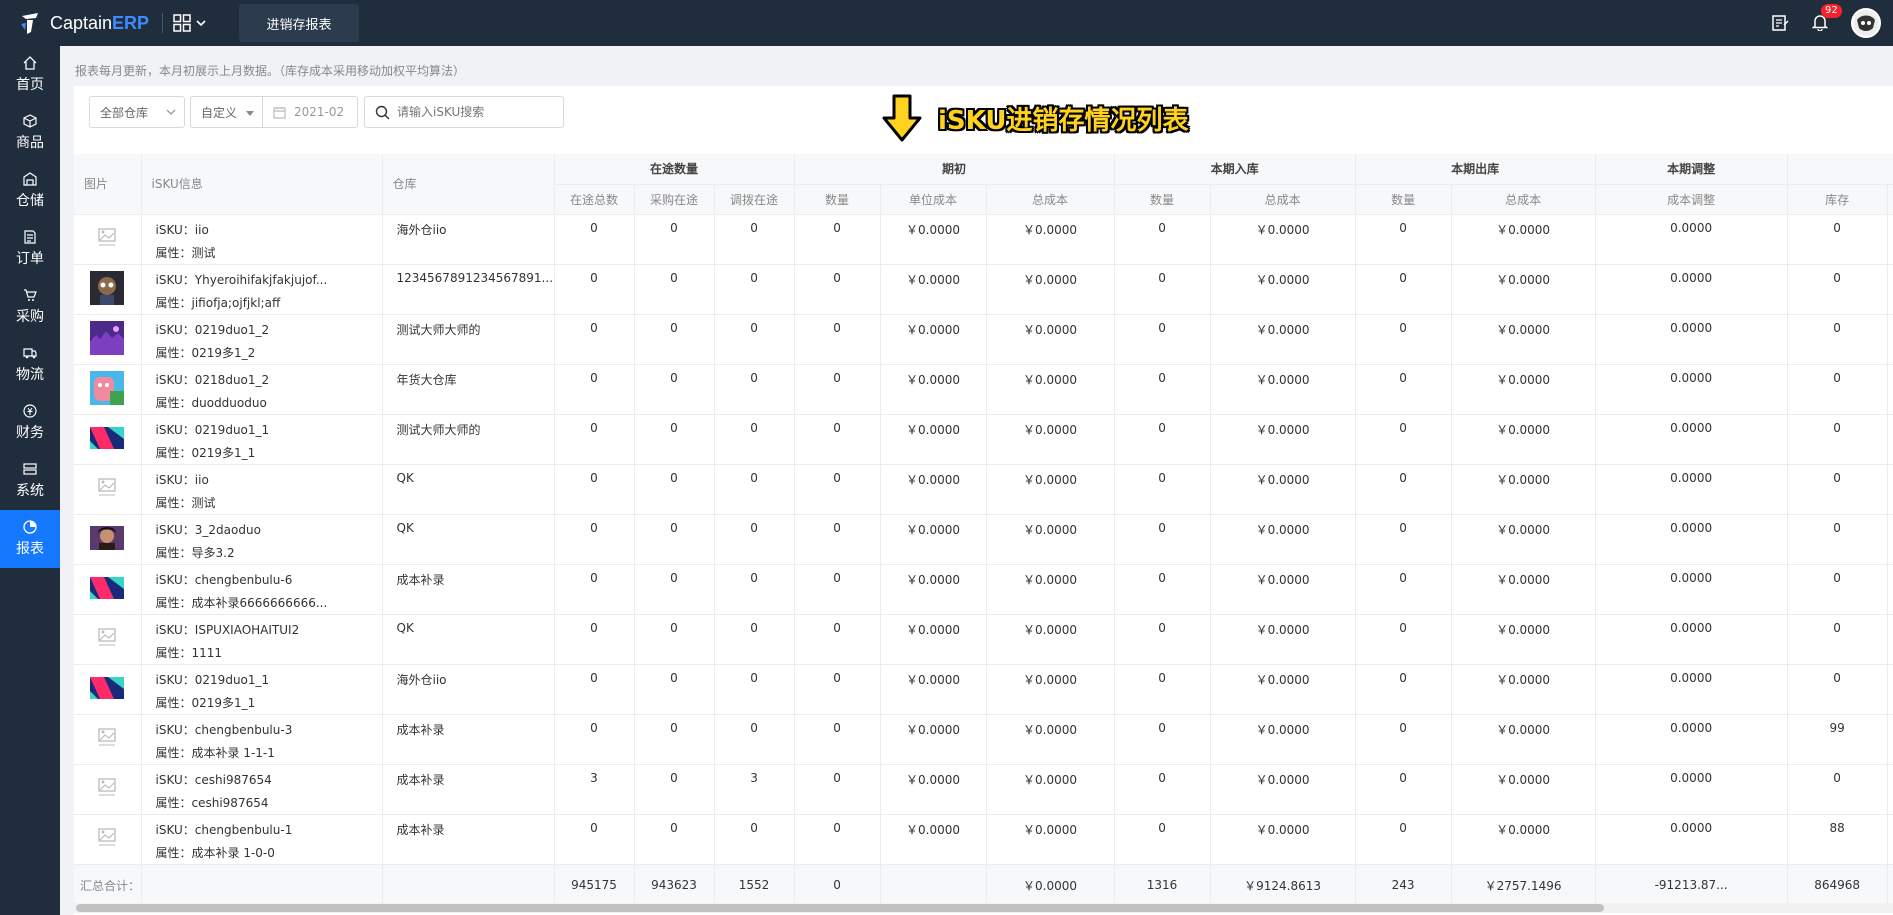  I want to click on sidebar: 首页 商品仓储订单 采购 物流 财务 系统 报表, so click(30, 480).